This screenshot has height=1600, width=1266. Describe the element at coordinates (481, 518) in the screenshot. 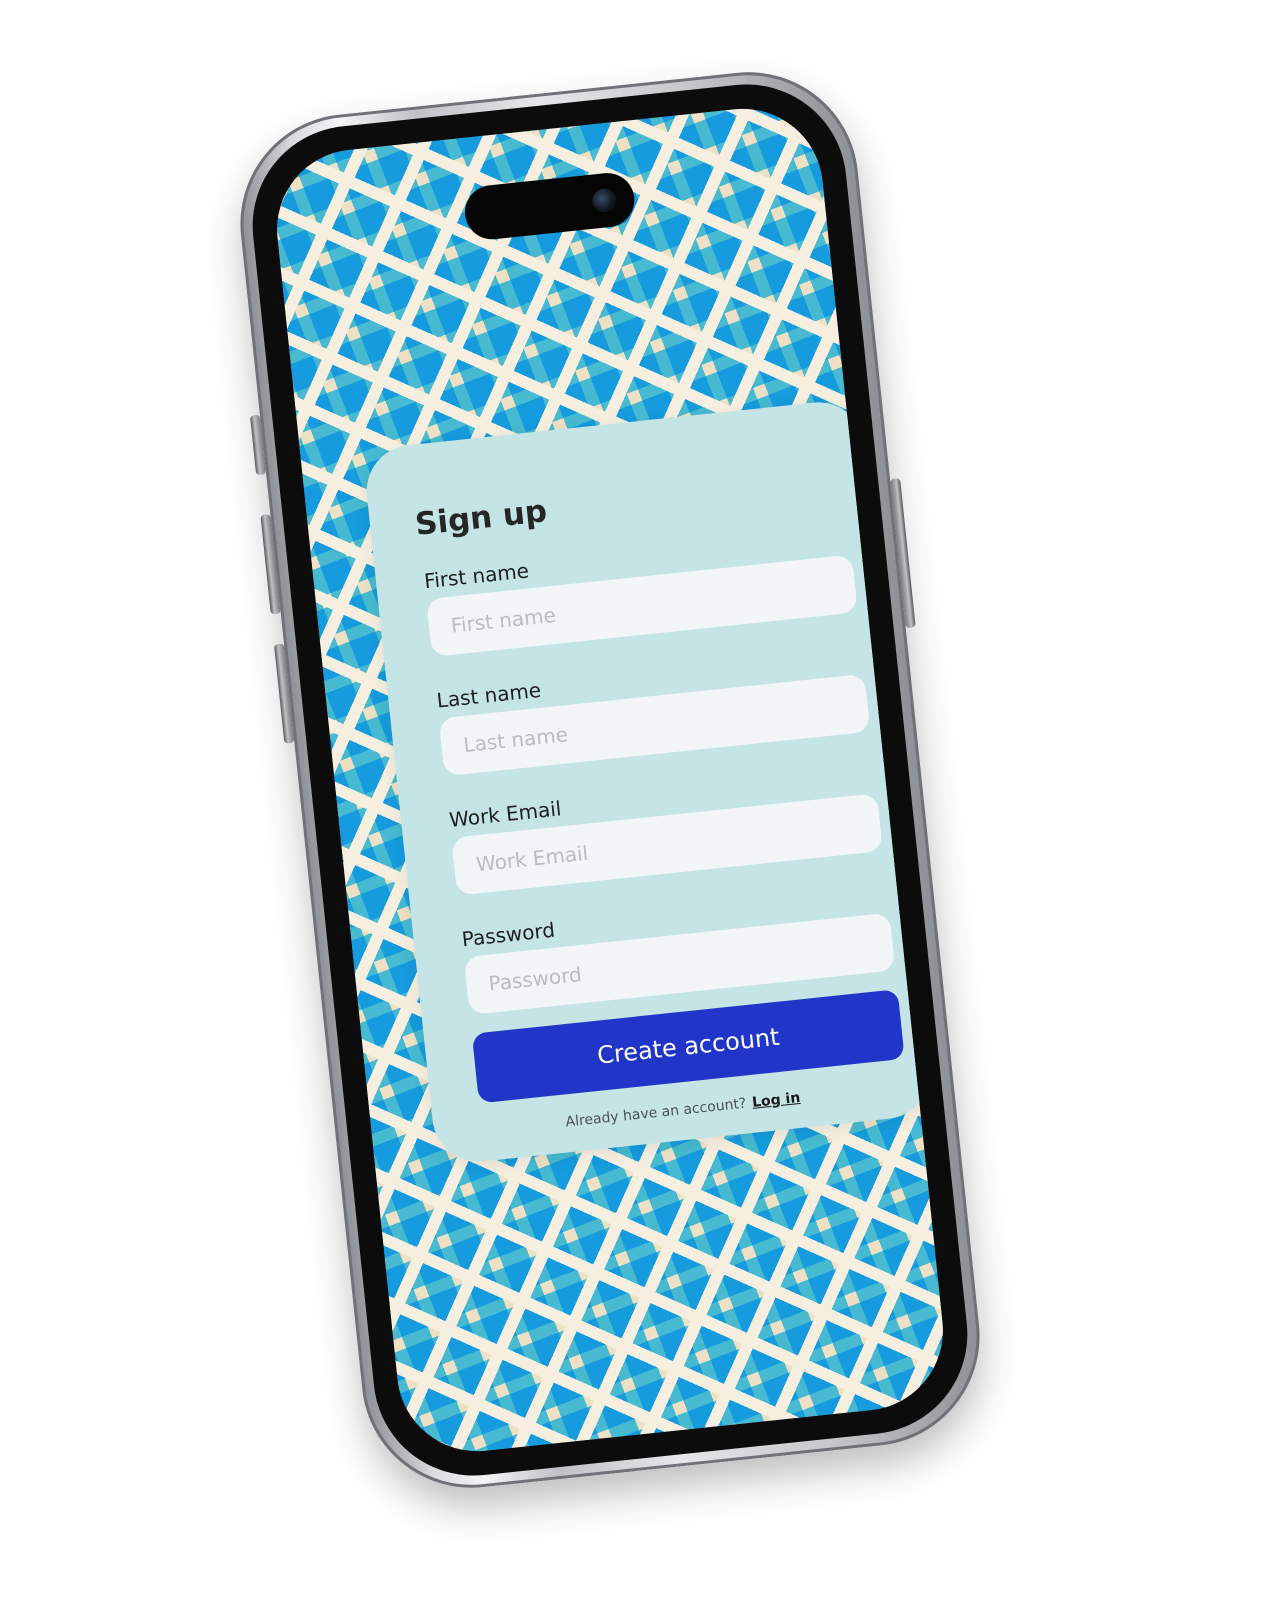

I see `signup-title: Sign up` at that location.